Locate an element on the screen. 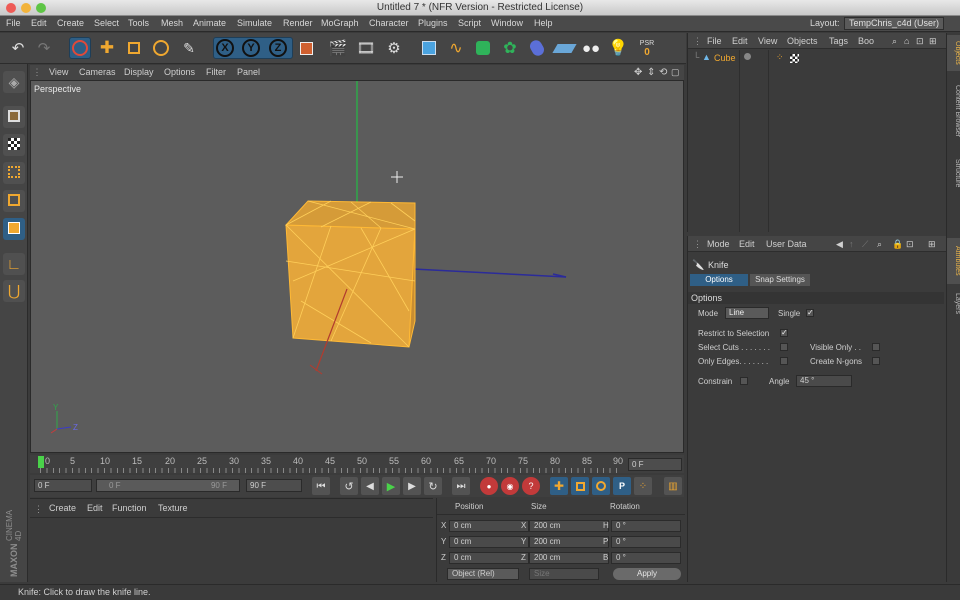 Image resolution: width=960 pixels, height=600 pixels. camera-button: ●● is located at coordinates (591, 48).